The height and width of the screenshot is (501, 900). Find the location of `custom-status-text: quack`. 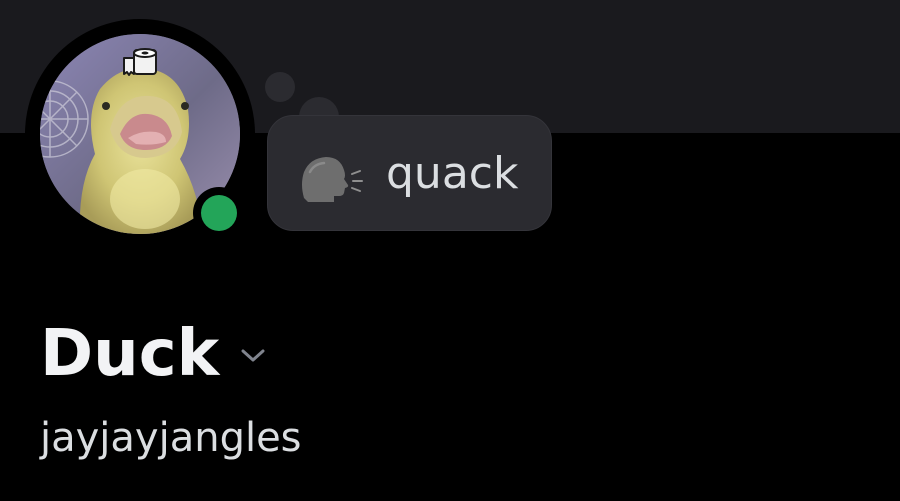

custom-status-text: quack is located at coordinates (452, 173).